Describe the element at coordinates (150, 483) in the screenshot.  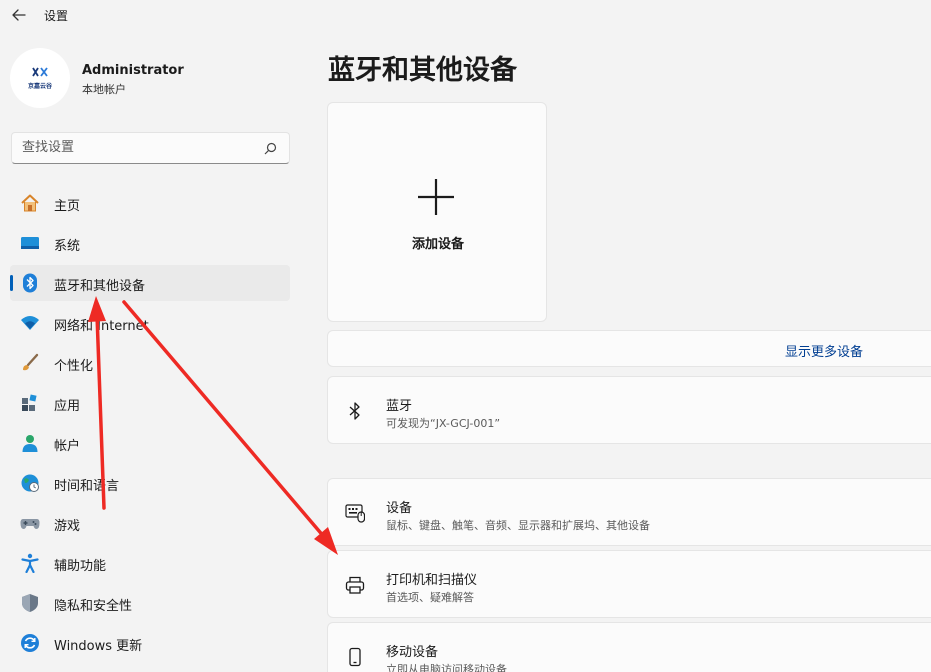
I see `sidebar-item-time-language: 时间和语言` at that location.